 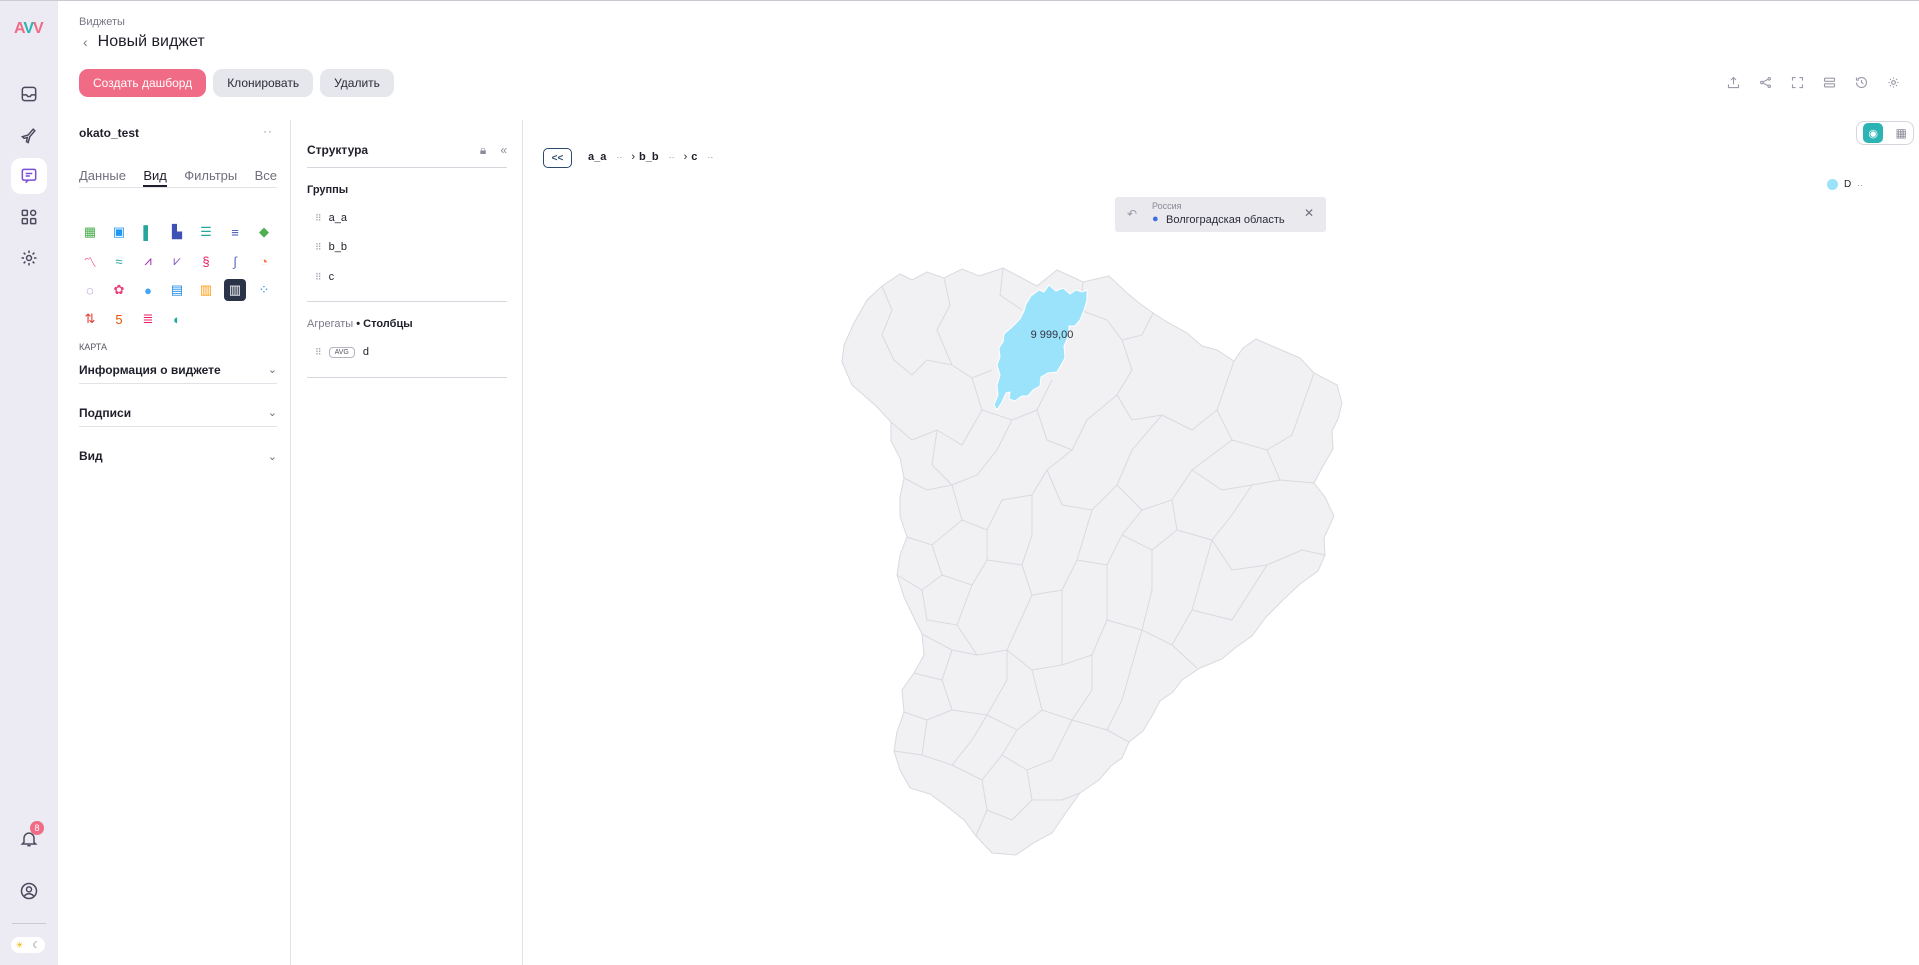 I want to click on group-field: ⠿ b_b, so click(x=331, y=247).